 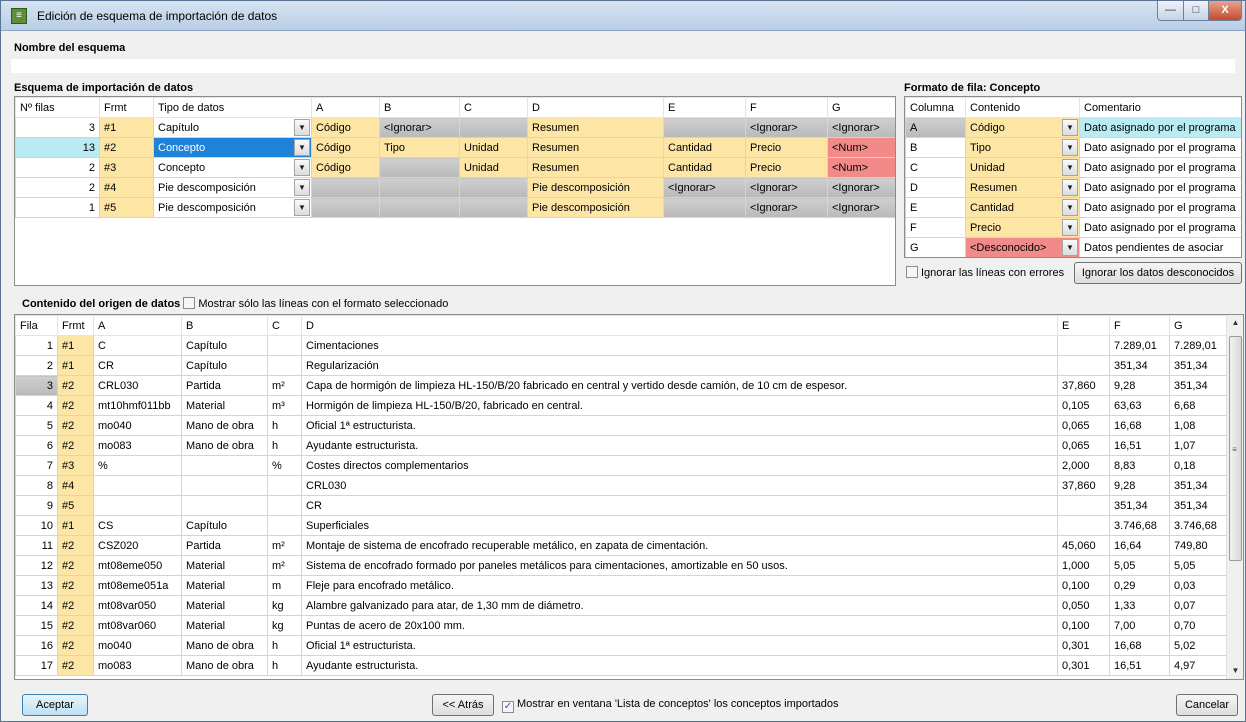 I want to click on source-col-header: Fila, so click(x=36, y=325).